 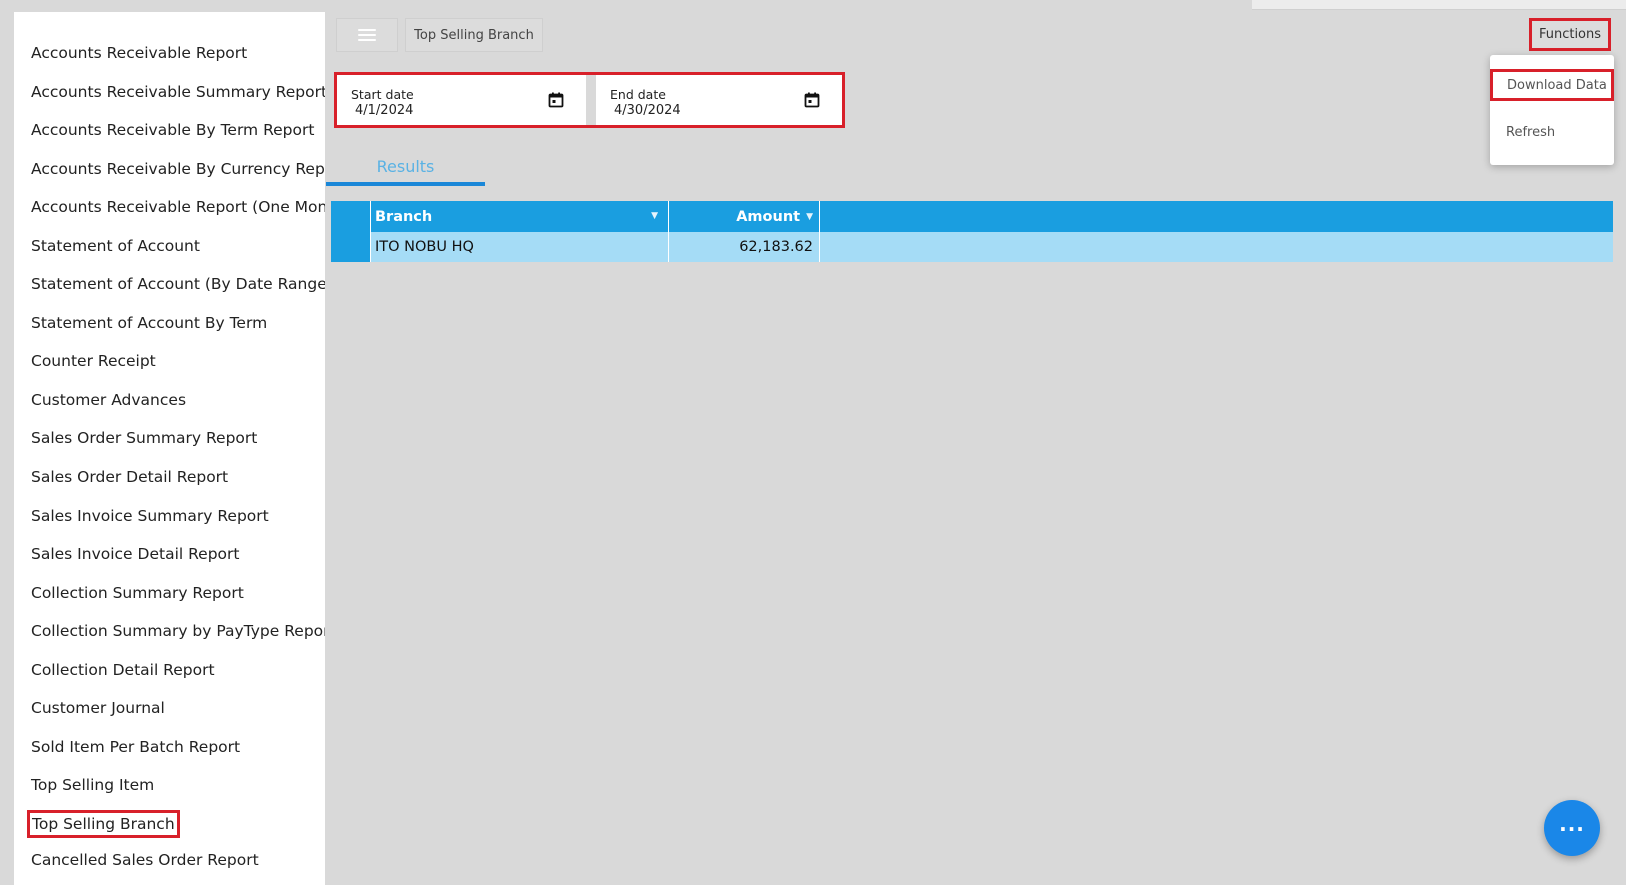 What do you see at coordinates (768, 216) in the screenshot?
I see `column-header-amount-label: Amount` at bounding box center [768, 216].